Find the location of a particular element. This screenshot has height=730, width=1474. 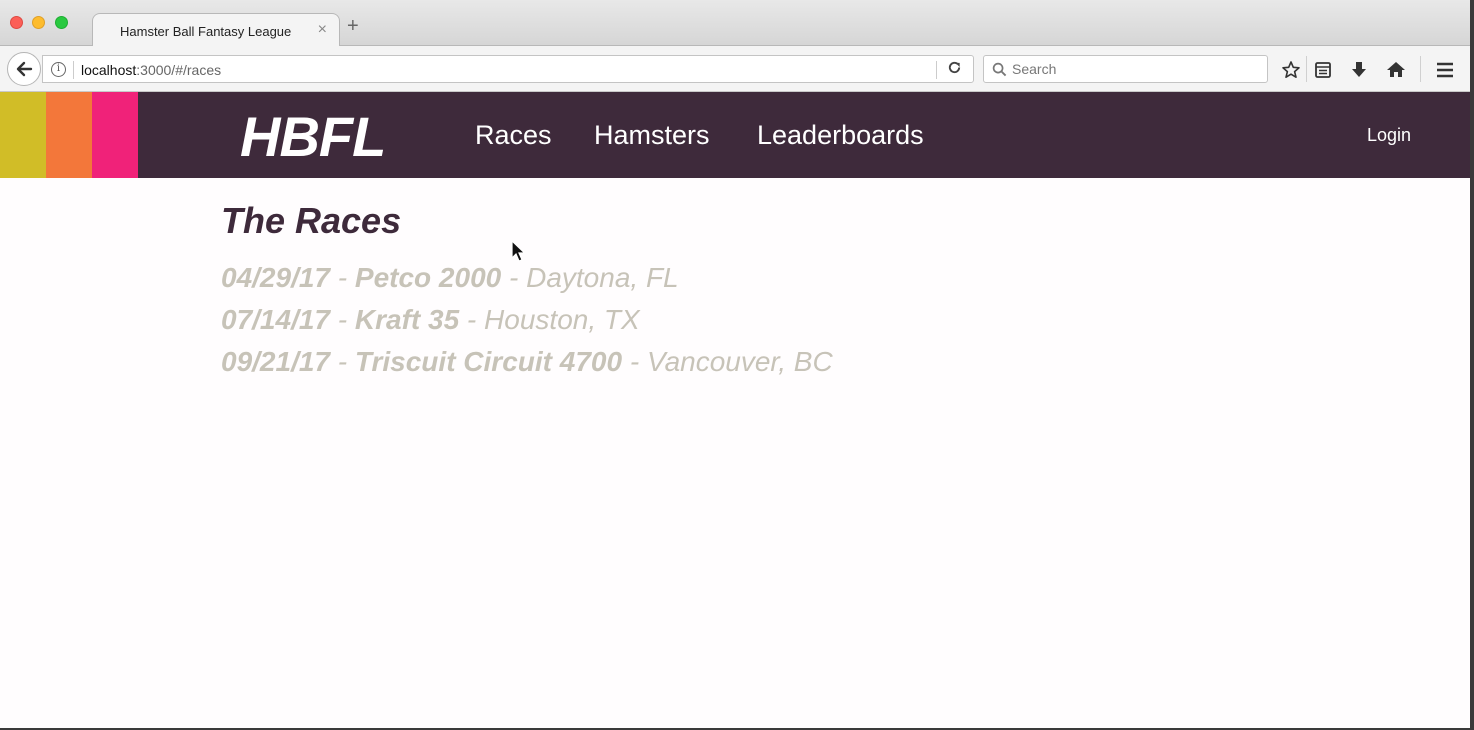

browser-tab: Hamster Ball Fantasy League × is located at coordinates (216, 30).